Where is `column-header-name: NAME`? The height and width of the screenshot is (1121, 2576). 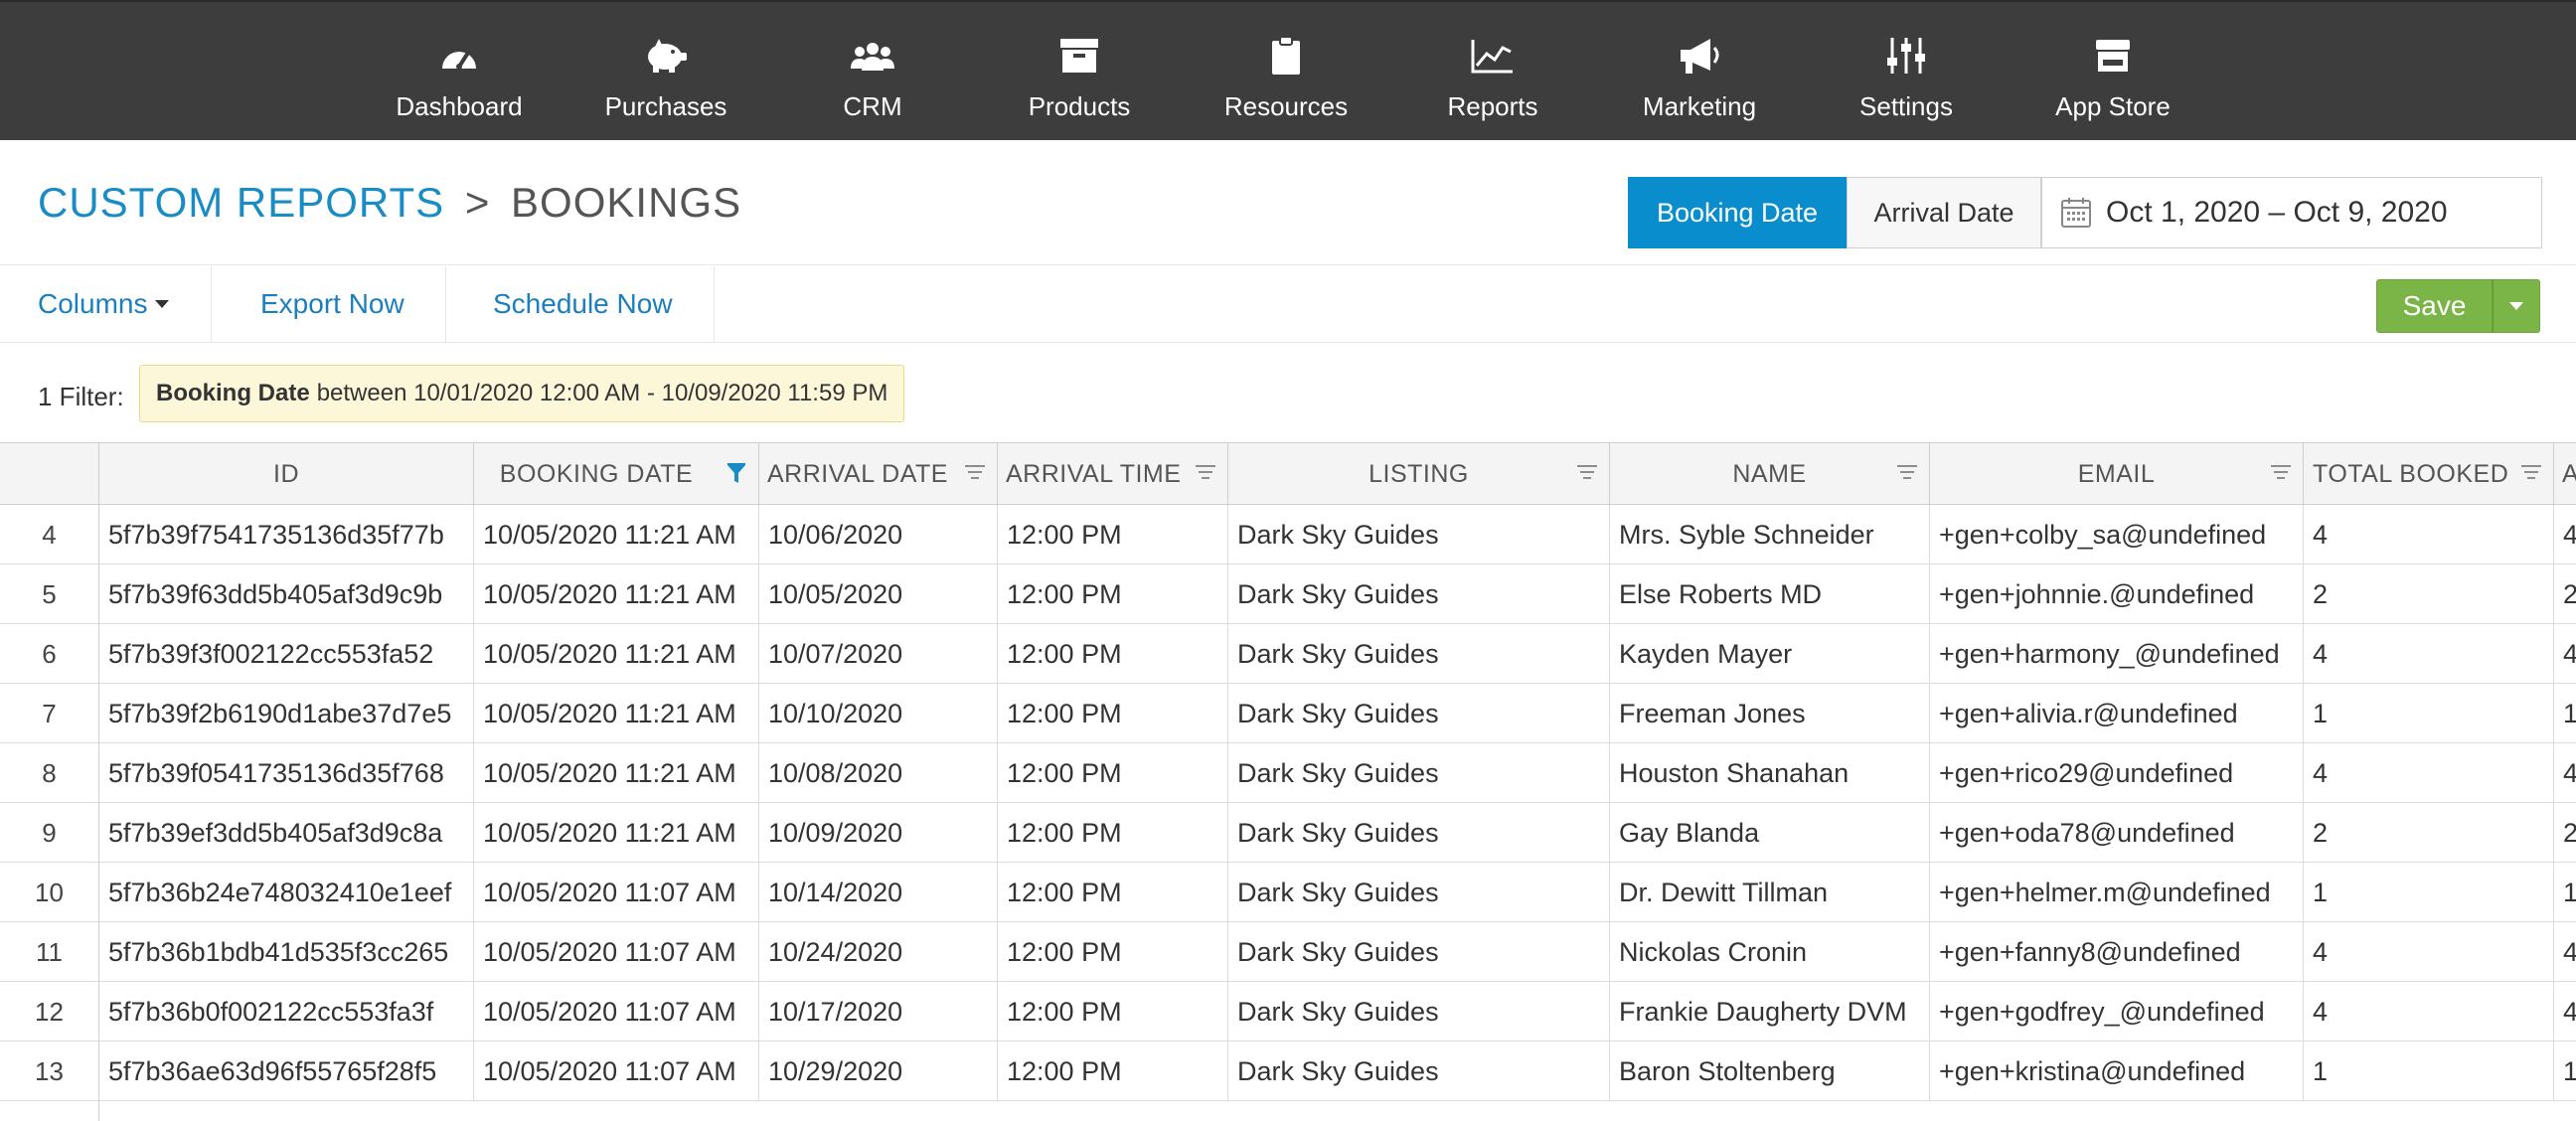
column-header-name: NAME is located at coordinates (1770, 474).